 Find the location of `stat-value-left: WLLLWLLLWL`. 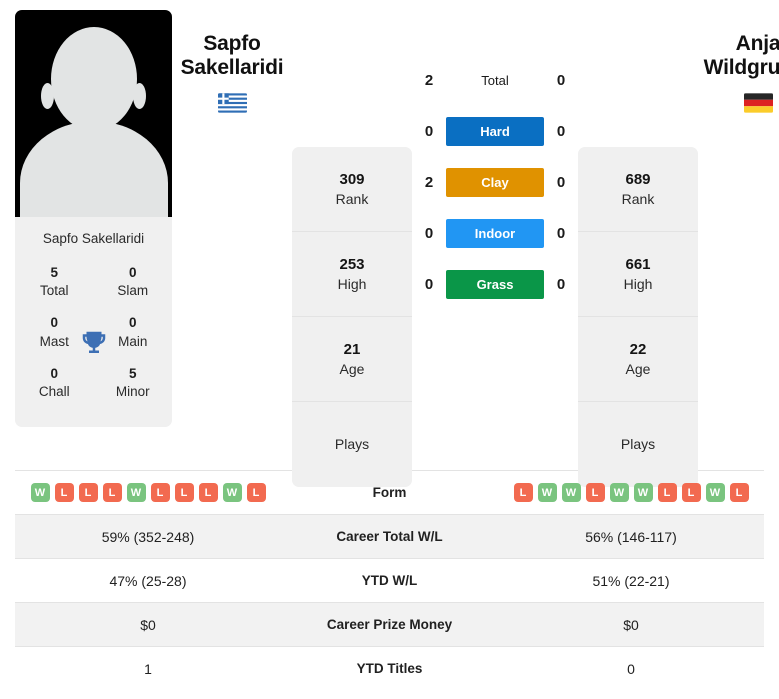

stat-value-left: WLLLWLLLWL is located at coordinates (148, 492).